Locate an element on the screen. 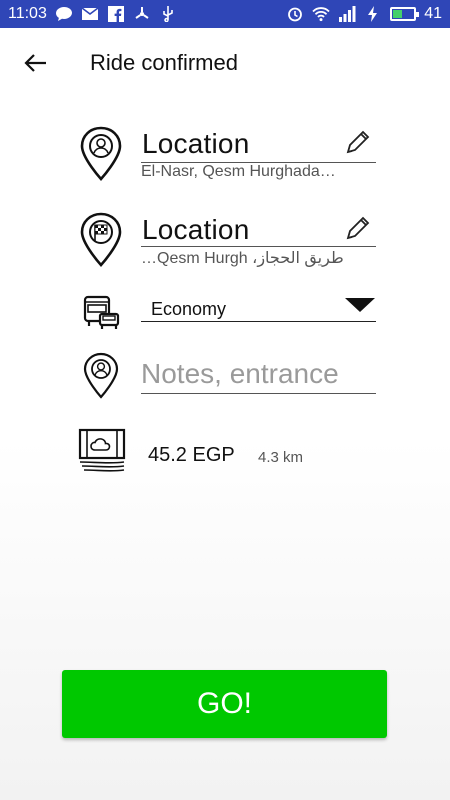  battery-icon is located at coordinates (405, 14).